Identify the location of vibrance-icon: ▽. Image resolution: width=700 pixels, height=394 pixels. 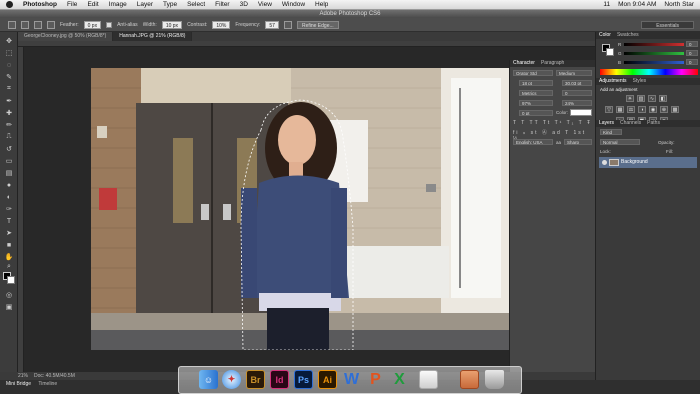
(609, 109).